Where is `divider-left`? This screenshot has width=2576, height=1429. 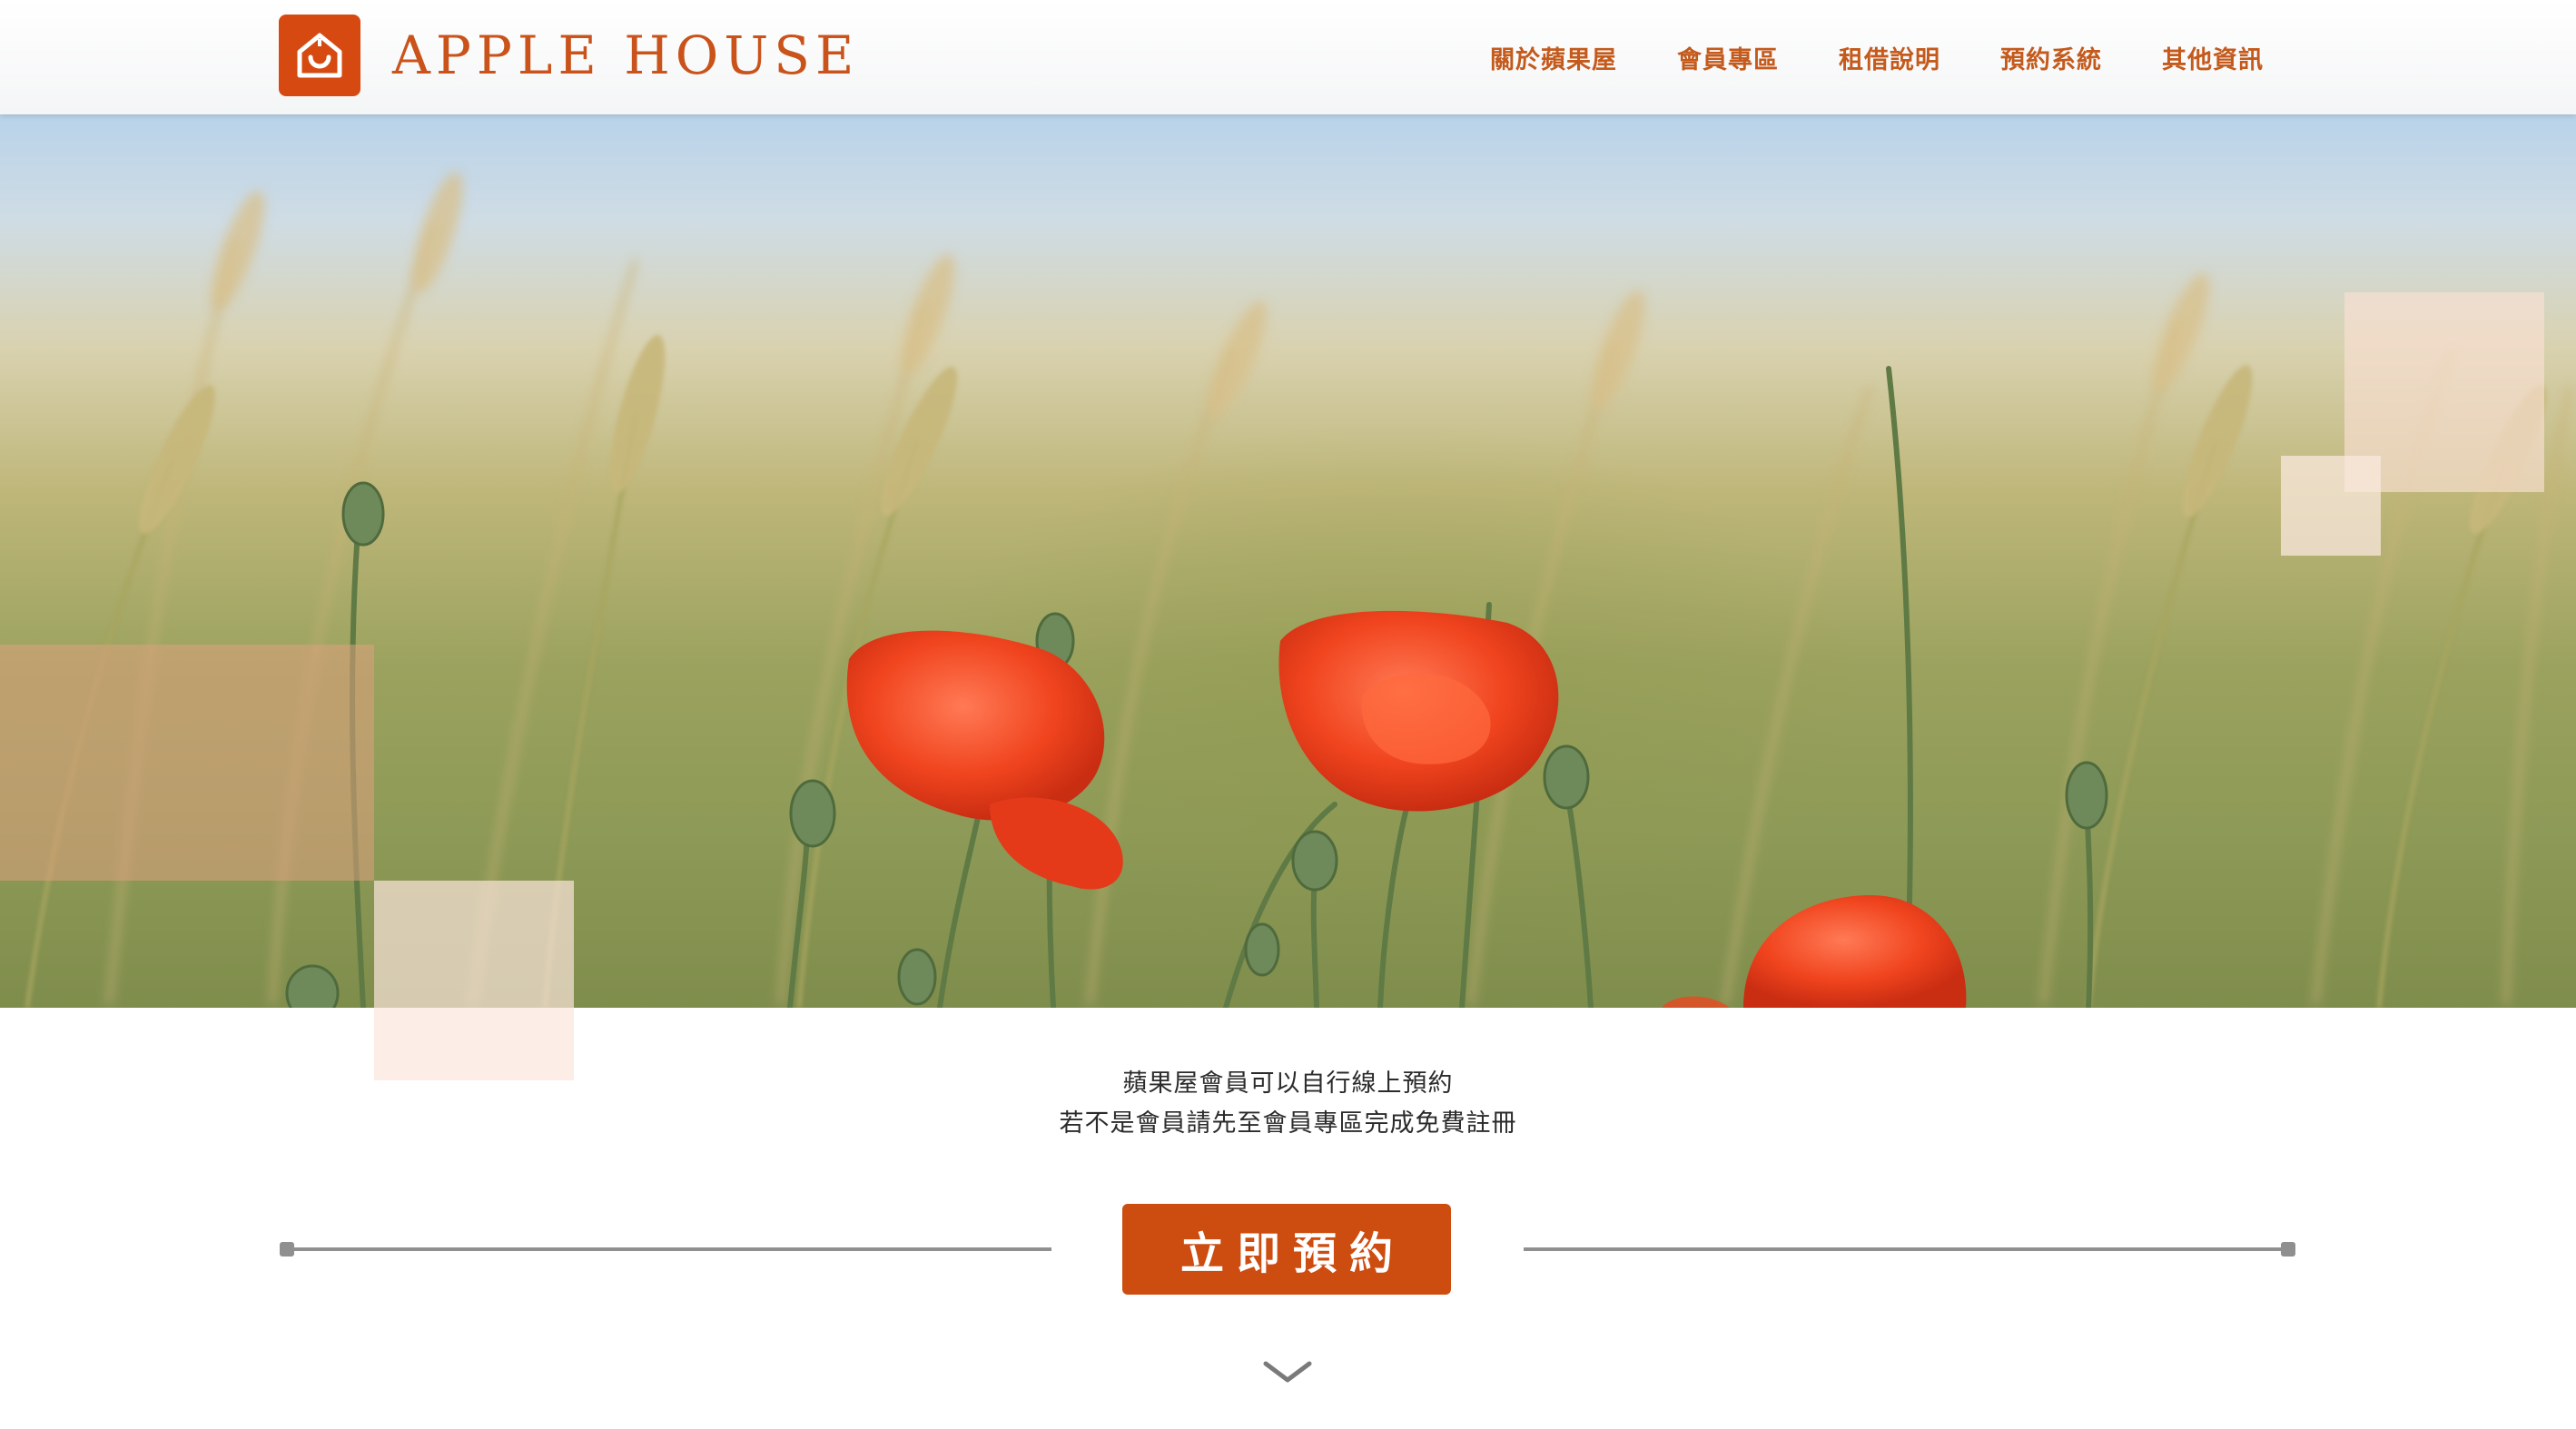 divider-left is located at coordinates (667, 1249).